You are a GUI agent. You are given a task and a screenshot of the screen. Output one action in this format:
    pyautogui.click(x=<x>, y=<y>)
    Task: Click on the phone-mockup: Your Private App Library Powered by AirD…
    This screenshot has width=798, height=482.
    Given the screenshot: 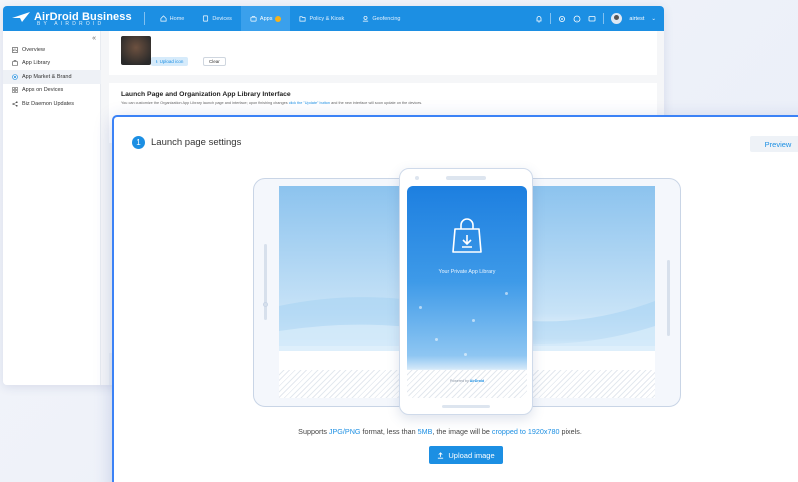 What is the action you would take?
    pyautogui.click(x=466, y=291)
    